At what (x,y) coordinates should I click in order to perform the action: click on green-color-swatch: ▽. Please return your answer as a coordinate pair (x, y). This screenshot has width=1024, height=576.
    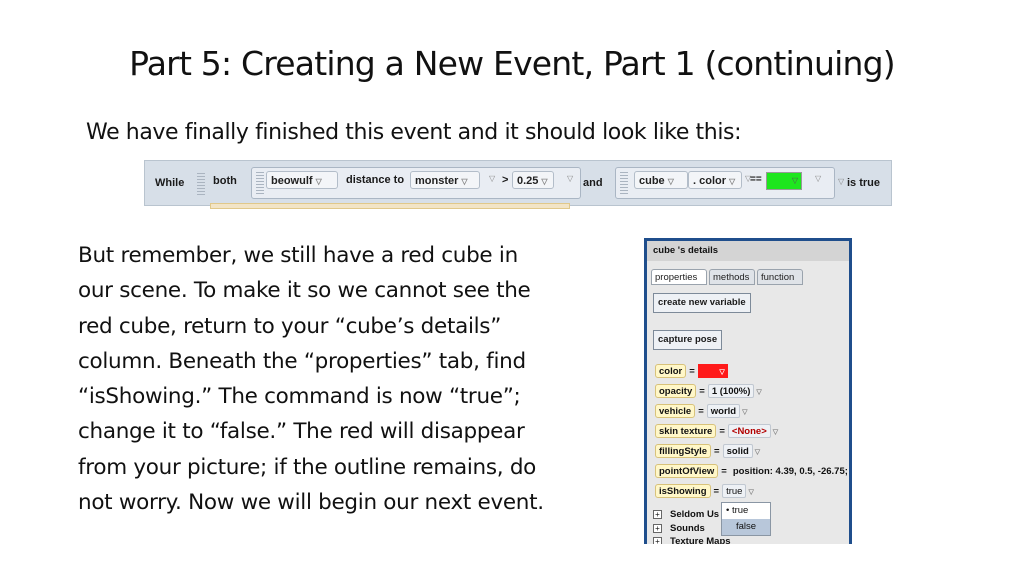
    Looking at the image, I should click on (784, 181).